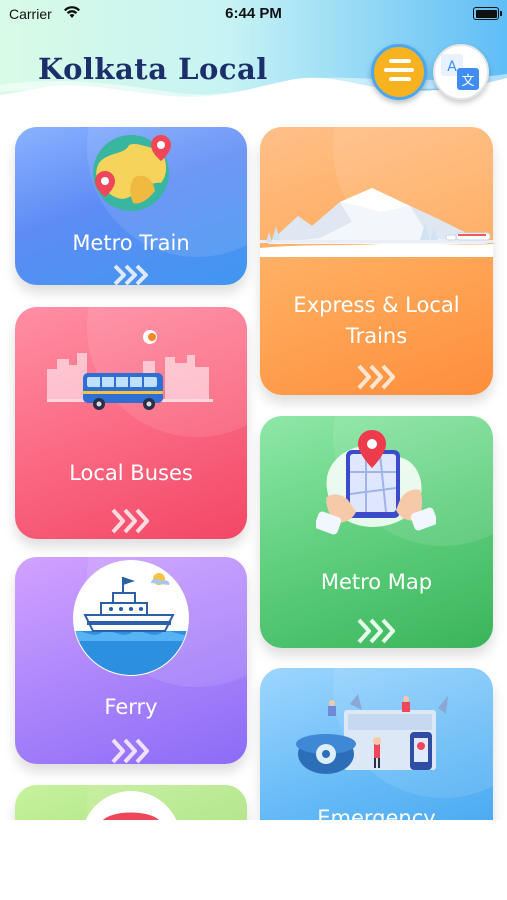  I want to click on city-bus-illustration, so click(130, 370).